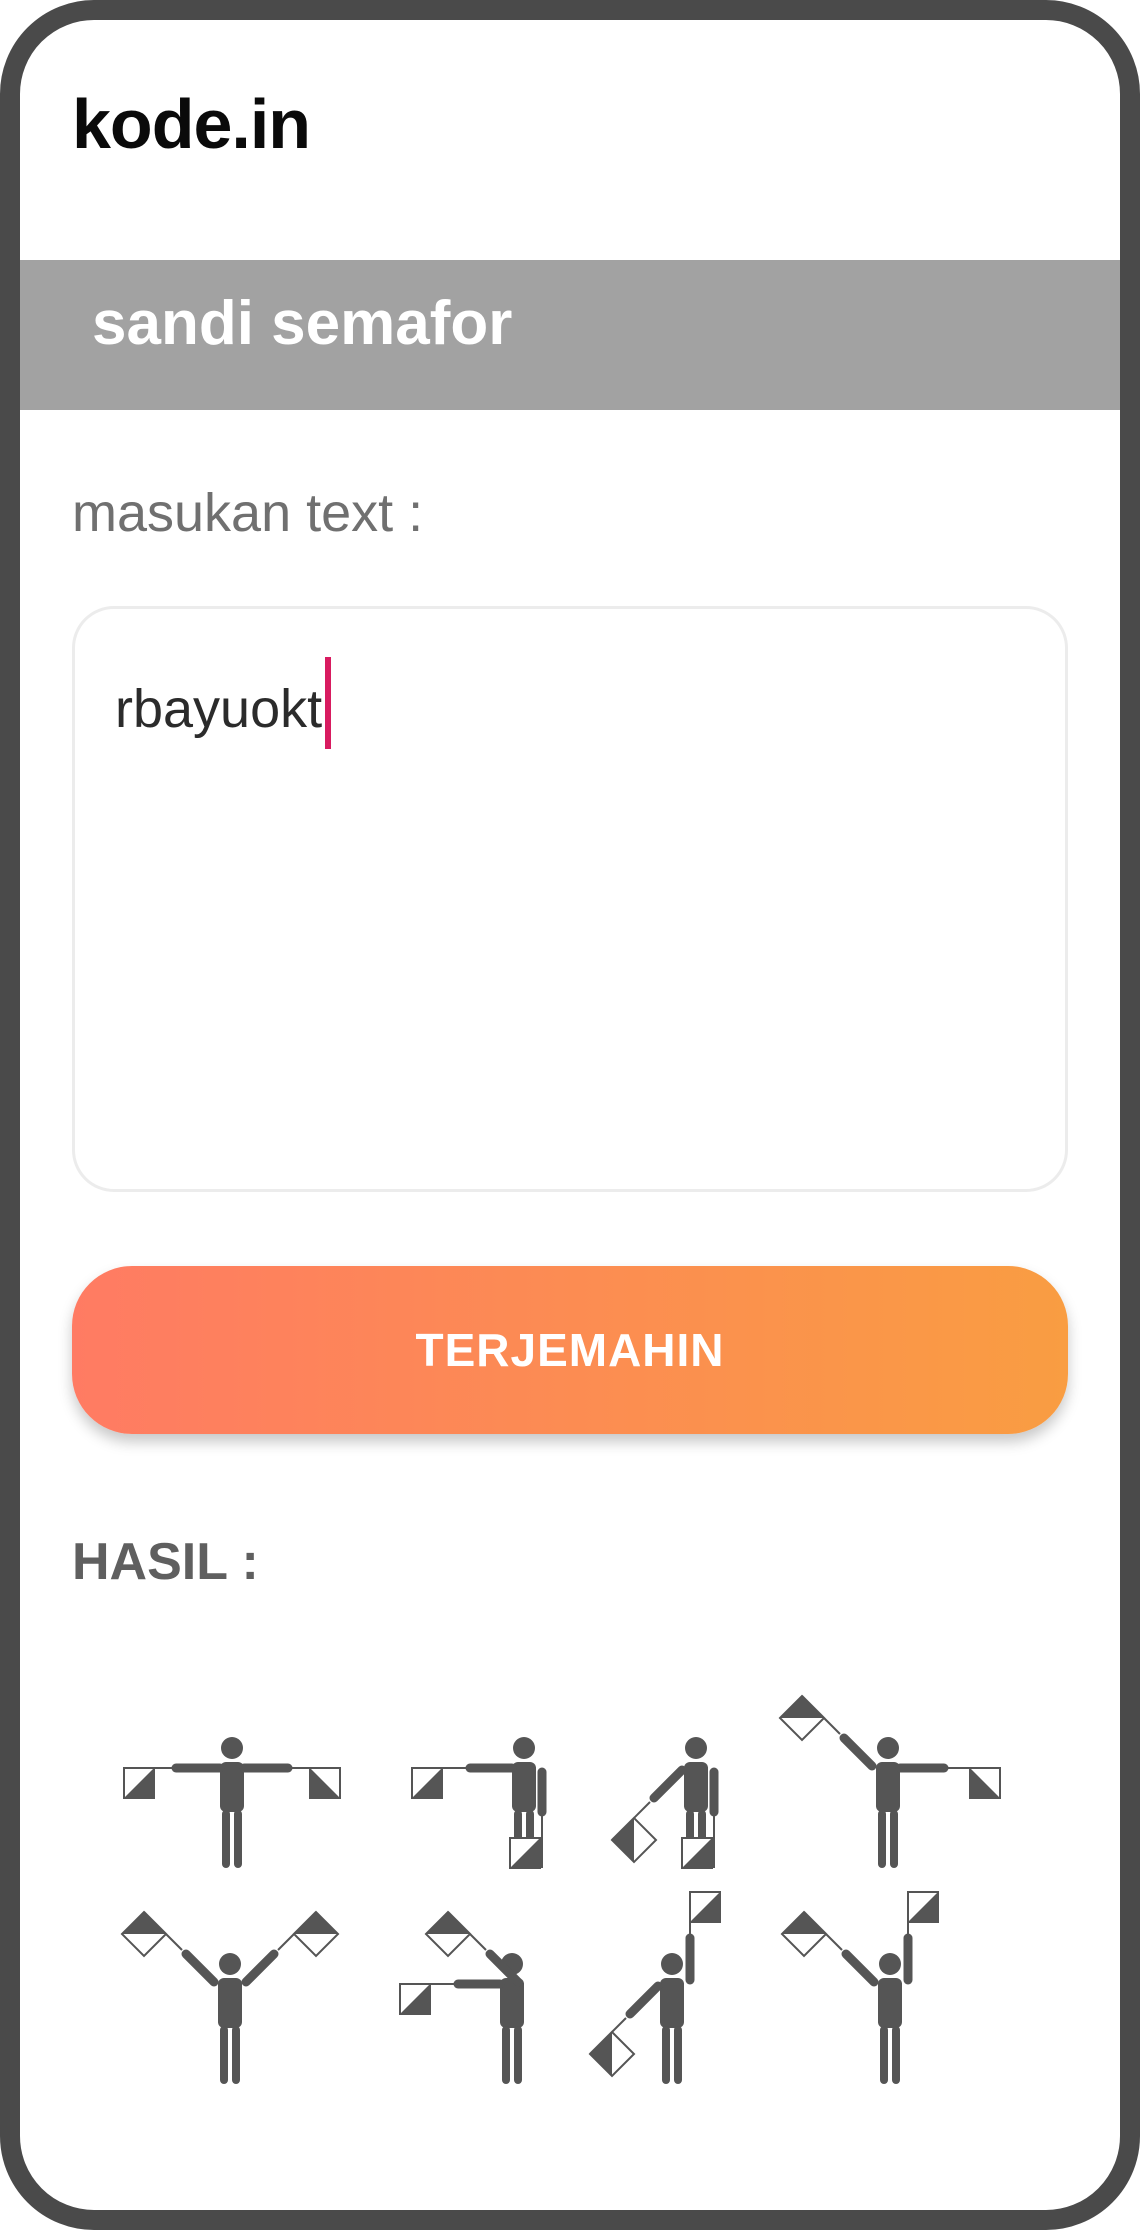 This screenshot has width=1140, height=2230. What do you see at coordinates (888, 1988) in the screenshot?
I see `semaphore-figure-t` at bounding box center [888, 1988].